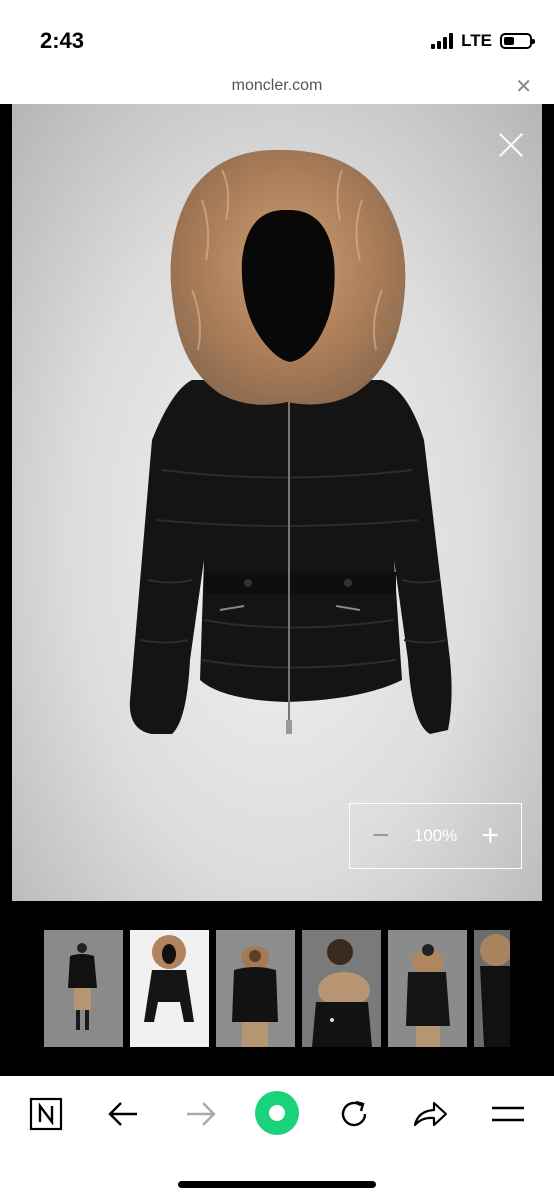 This screenshot has width=554, height=1200. What do you see at coordinates (511, 145) in the screenshot?
I see `close-icon` at bounding box center [511, 145].